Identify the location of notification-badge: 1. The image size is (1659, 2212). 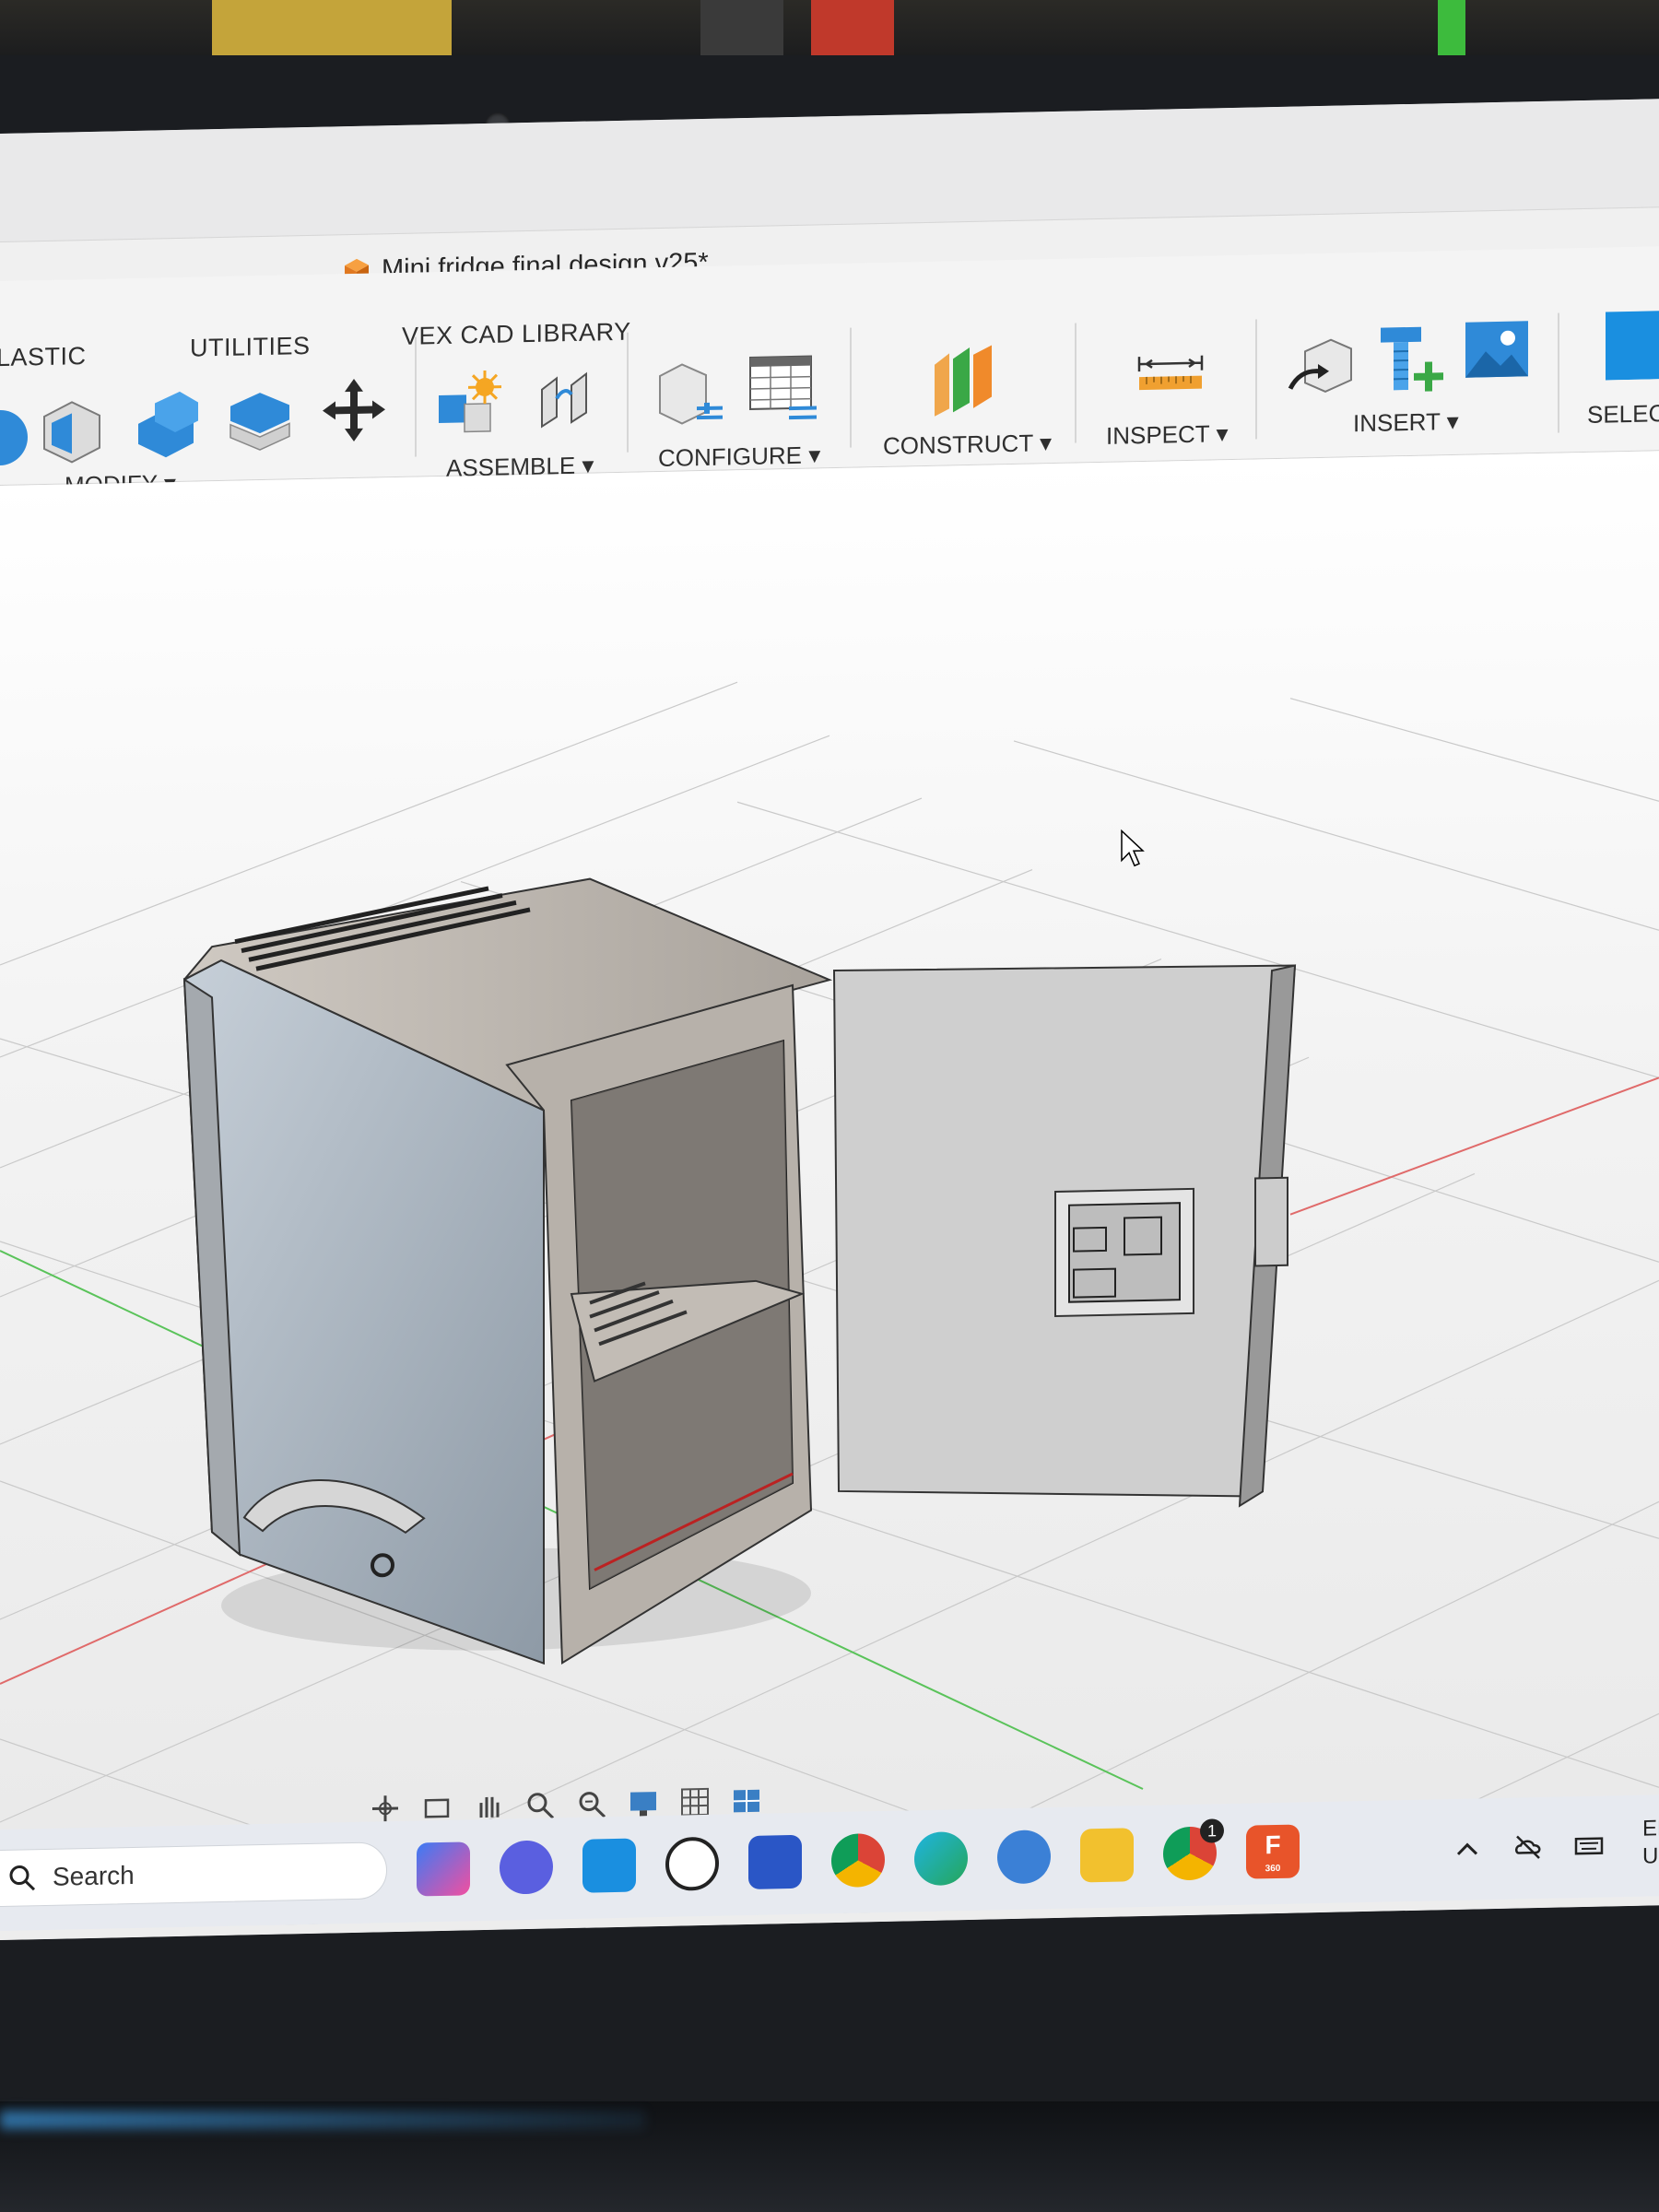
(1212, 1830).